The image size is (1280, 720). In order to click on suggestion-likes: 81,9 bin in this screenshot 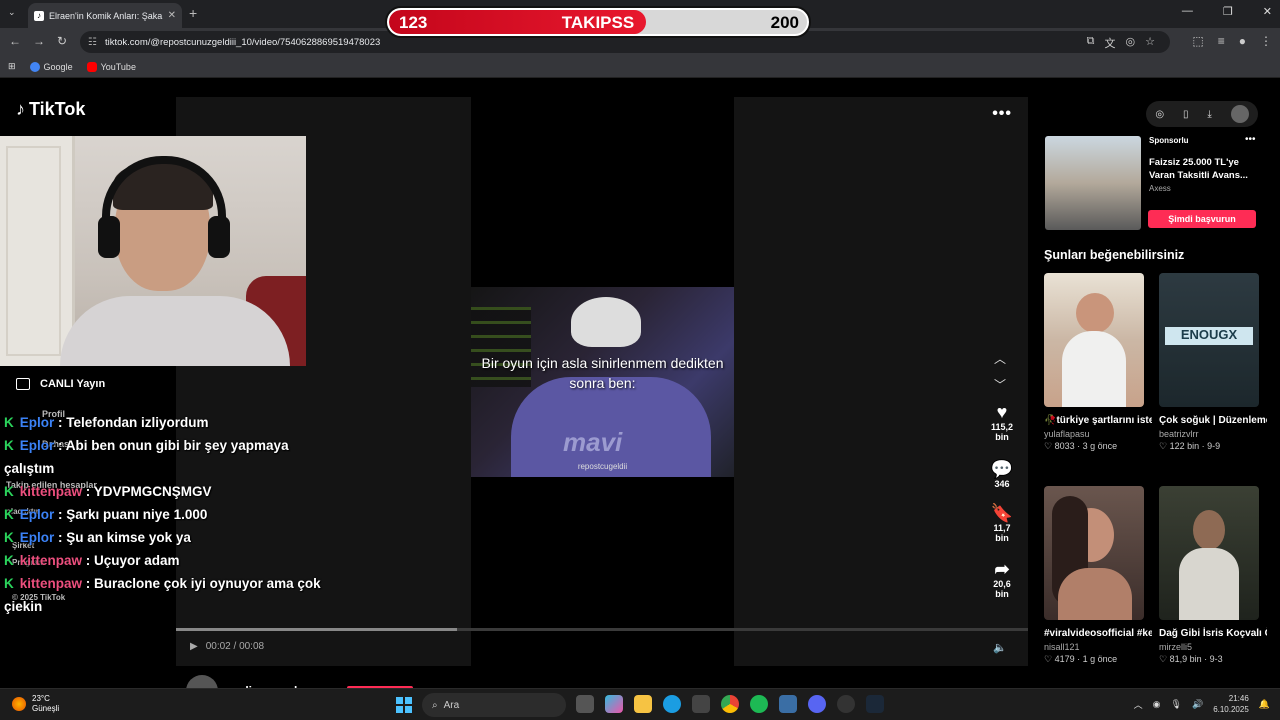, I will do `click(1185, 659)`.